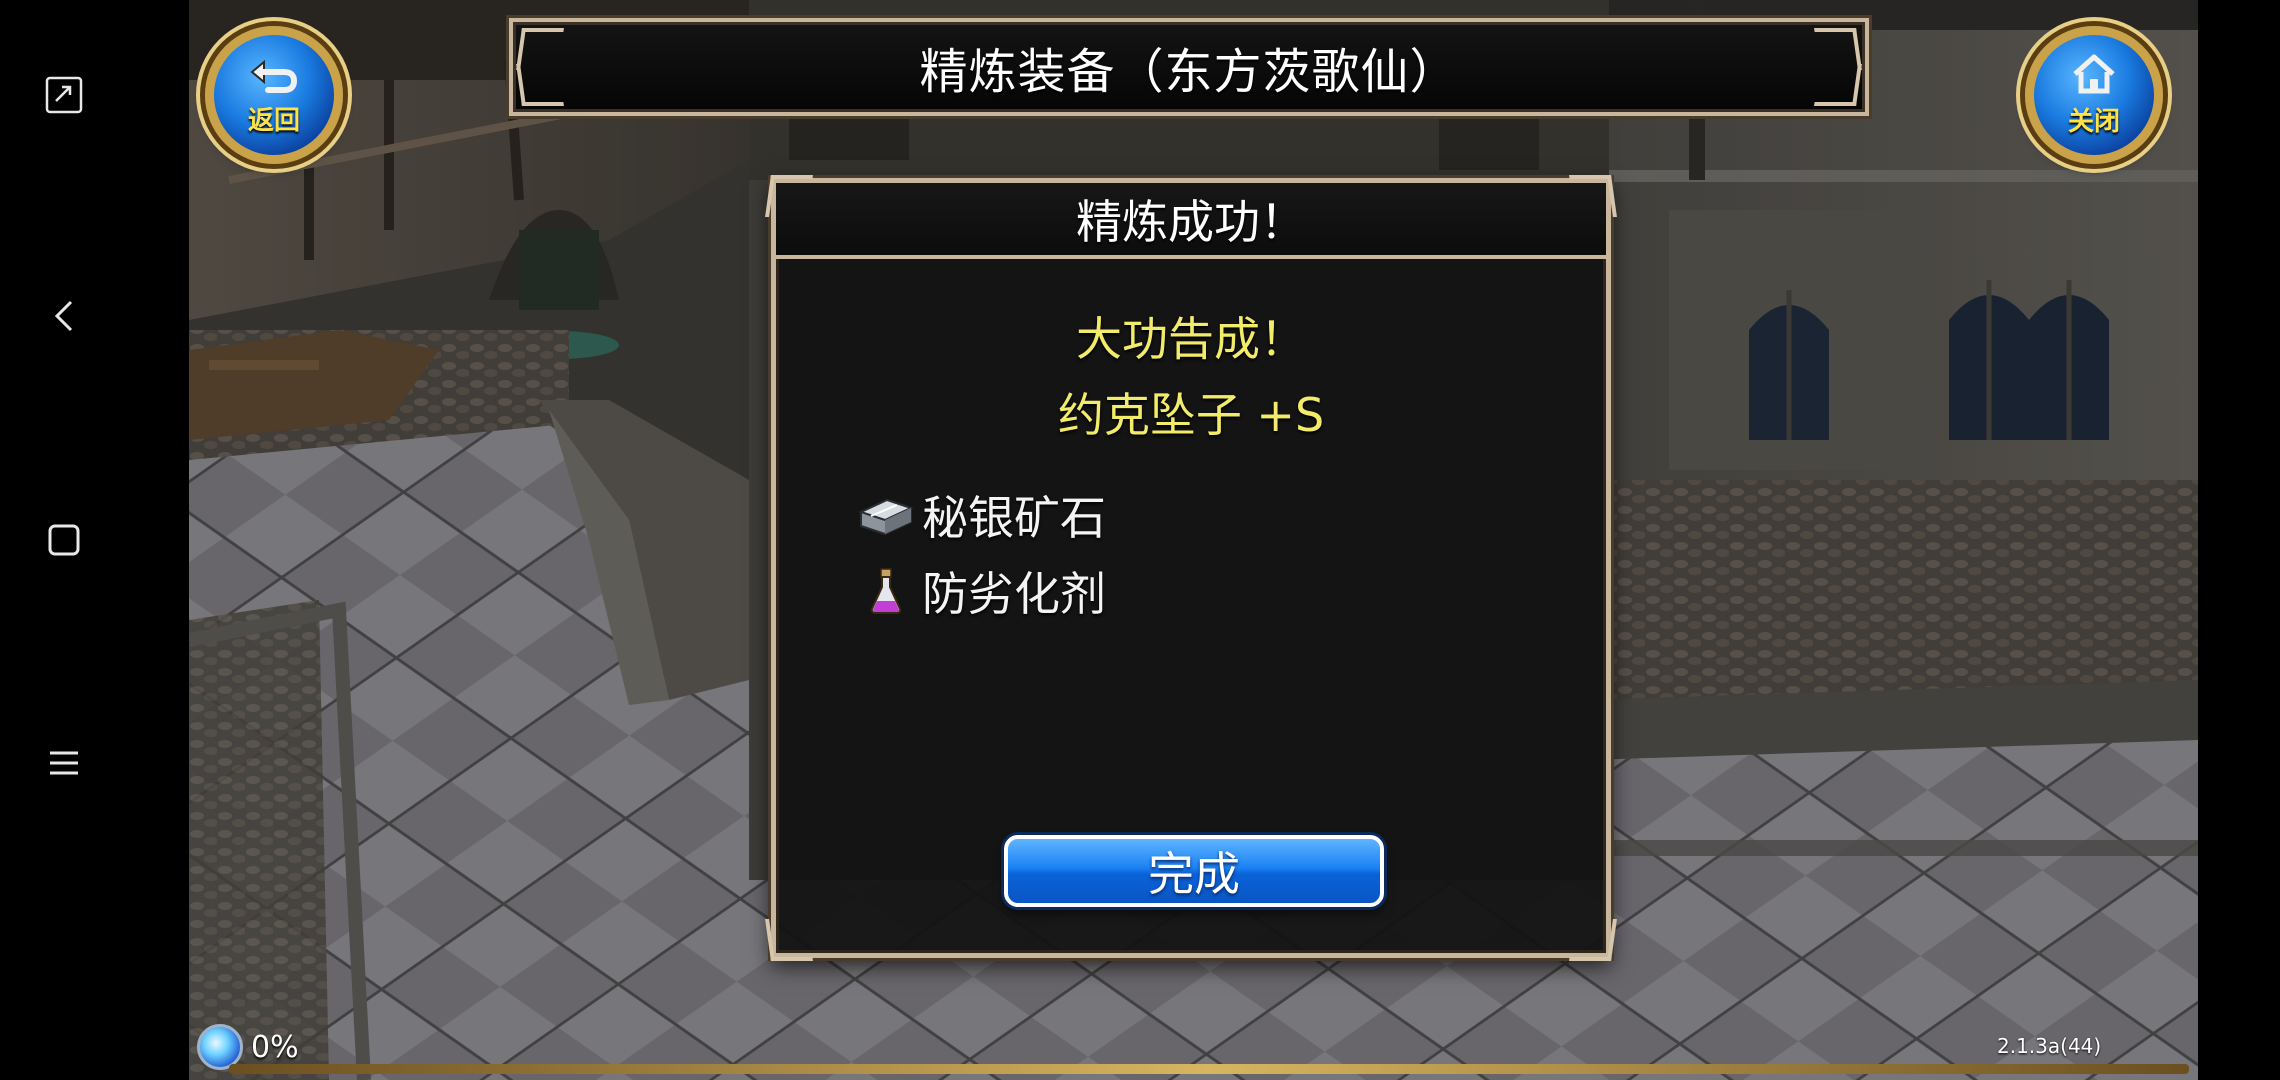  Describe the element at coordinates (886, 515) in the screenshot. I see `silver-ore-icon` at that location.